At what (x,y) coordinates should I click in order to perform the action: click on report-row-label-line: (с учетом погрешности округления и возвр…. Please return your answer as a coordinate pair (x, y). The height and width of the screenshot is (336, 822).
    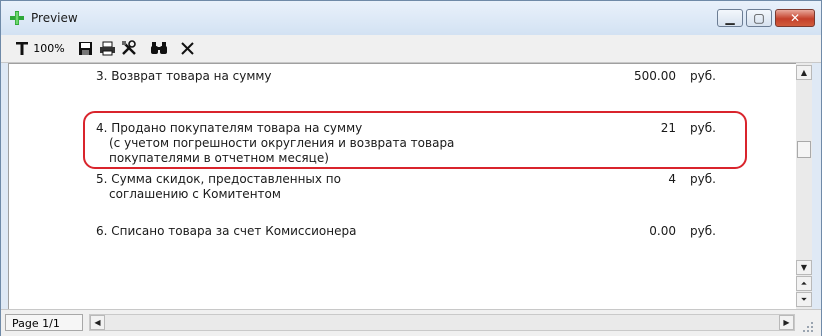
    Looking at the image, I should click on (282, 143).